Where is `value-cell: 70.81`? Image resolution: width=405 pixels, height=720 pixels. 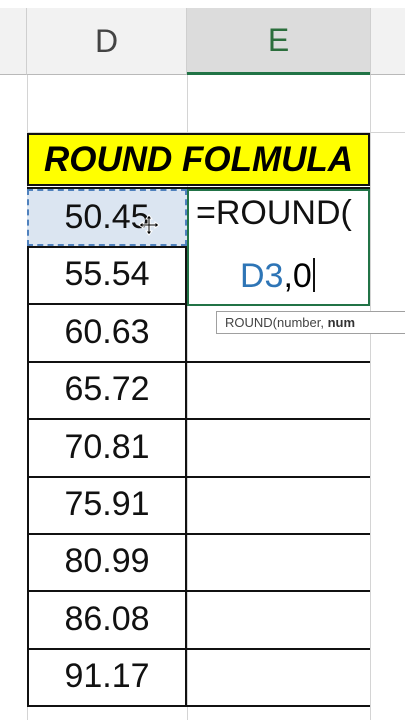
value-cell: 70.81 is located at coordinates (107, 447).